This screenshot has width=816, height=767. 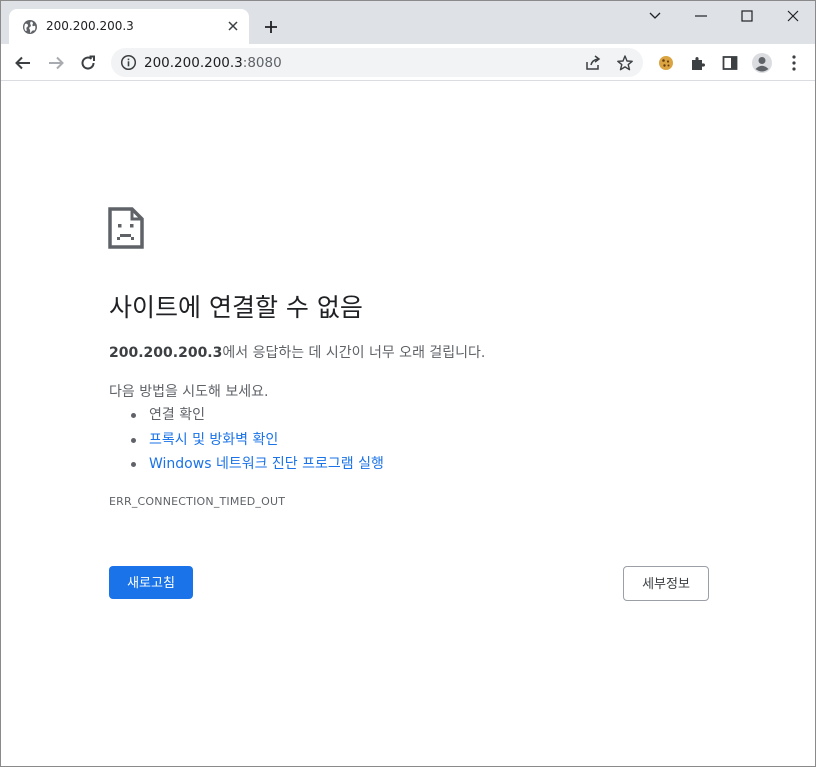 What do you see at coordinates (354, 353) in the screenshot?
I see `error-message: 에서 응답하는 데 시간이 너무 오래 걸립니다.` at bounding box center [354, 353].